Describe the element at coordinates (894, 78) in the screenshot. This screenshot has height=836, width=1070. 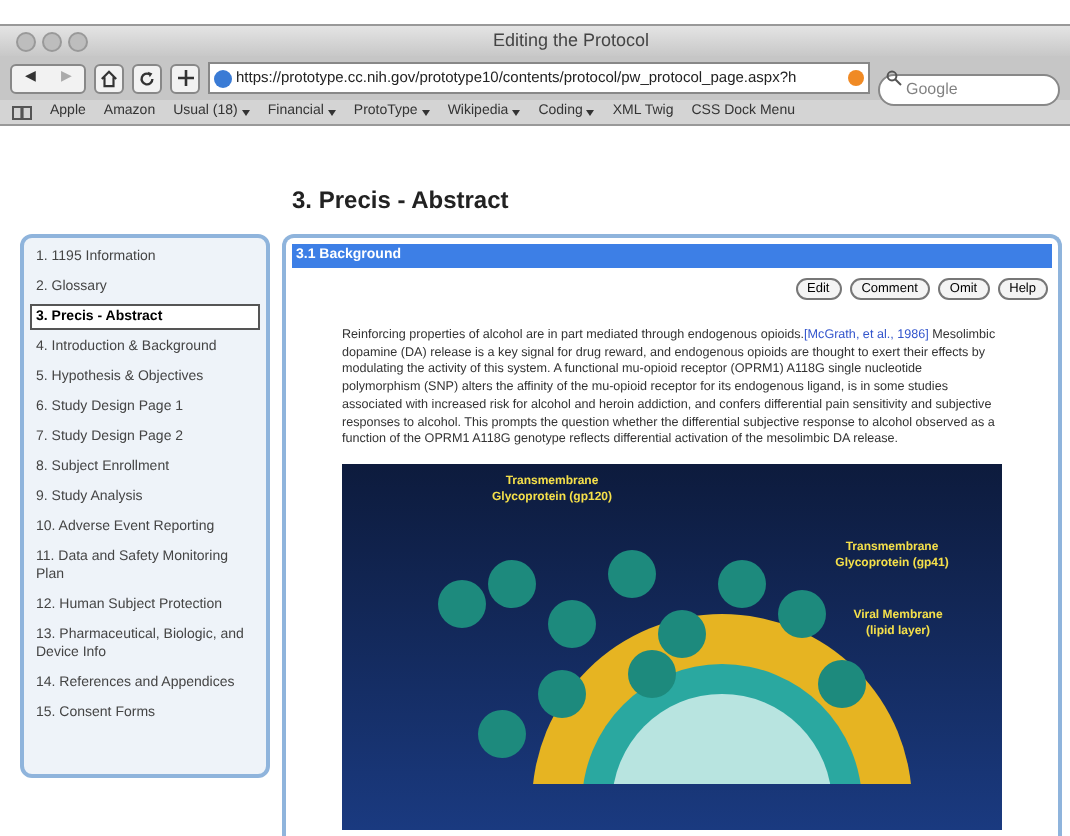
I see `search-icon` at that location.